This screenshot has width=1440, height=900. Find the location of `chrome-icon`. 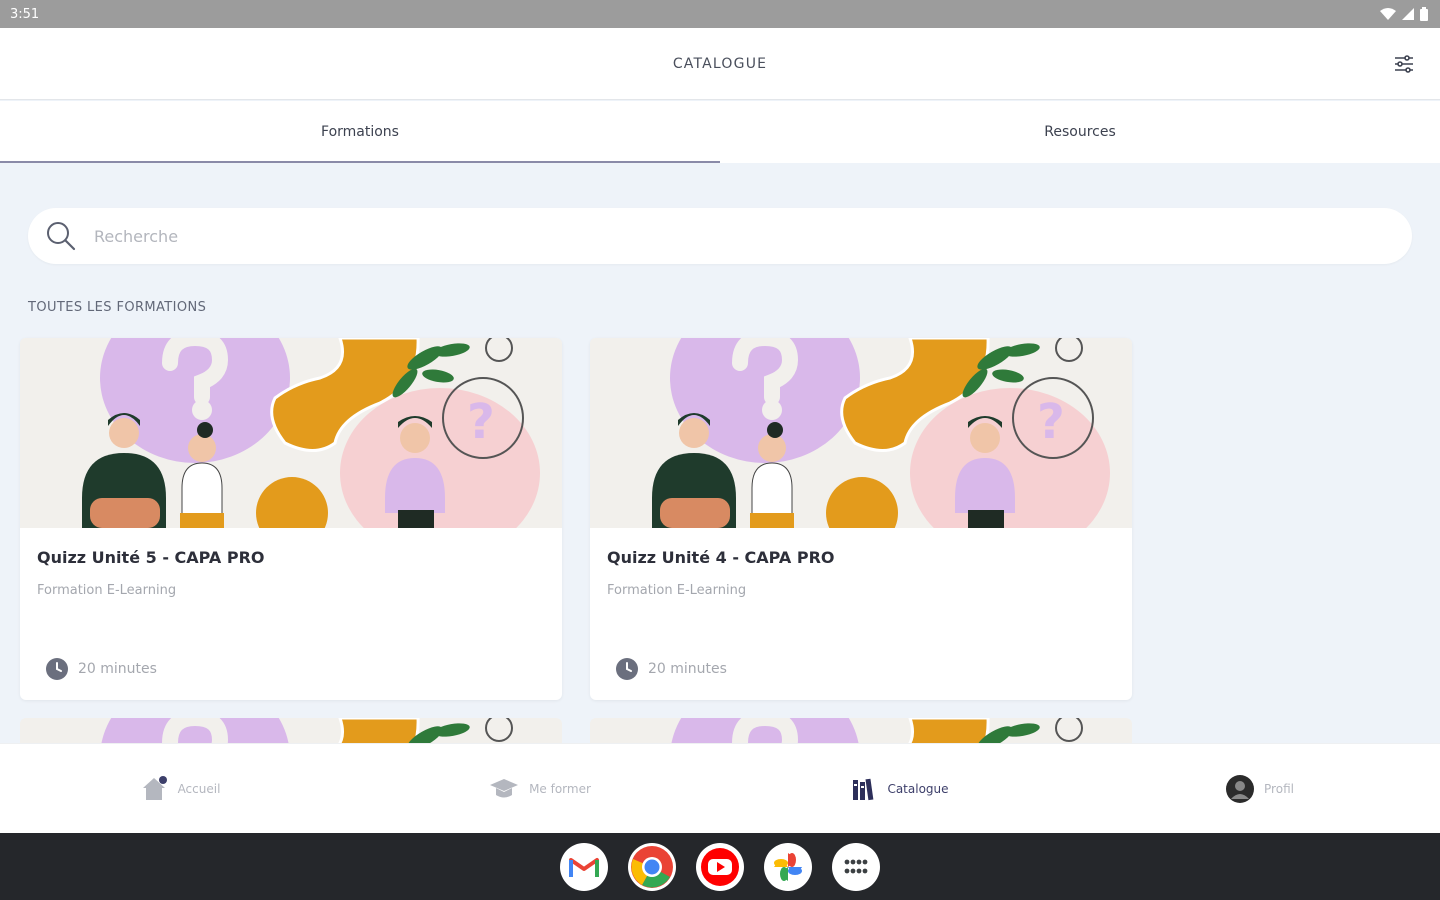

chrome-icon is located at coordinates (652, 866).